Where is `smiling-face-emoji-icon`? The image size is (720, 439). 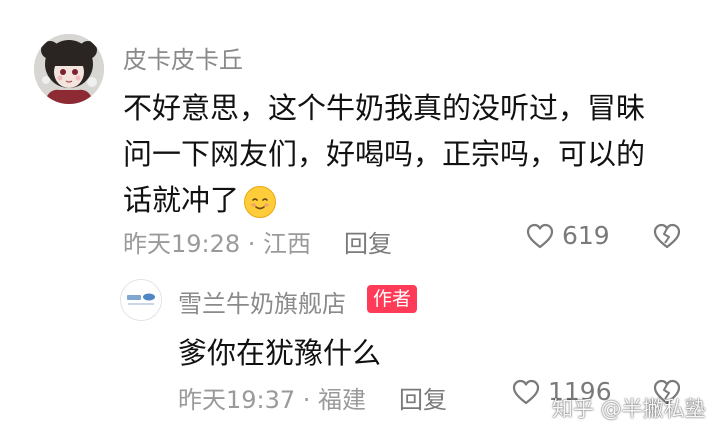 smiling-face-emoji-icon is located at coordinates (260, 202).